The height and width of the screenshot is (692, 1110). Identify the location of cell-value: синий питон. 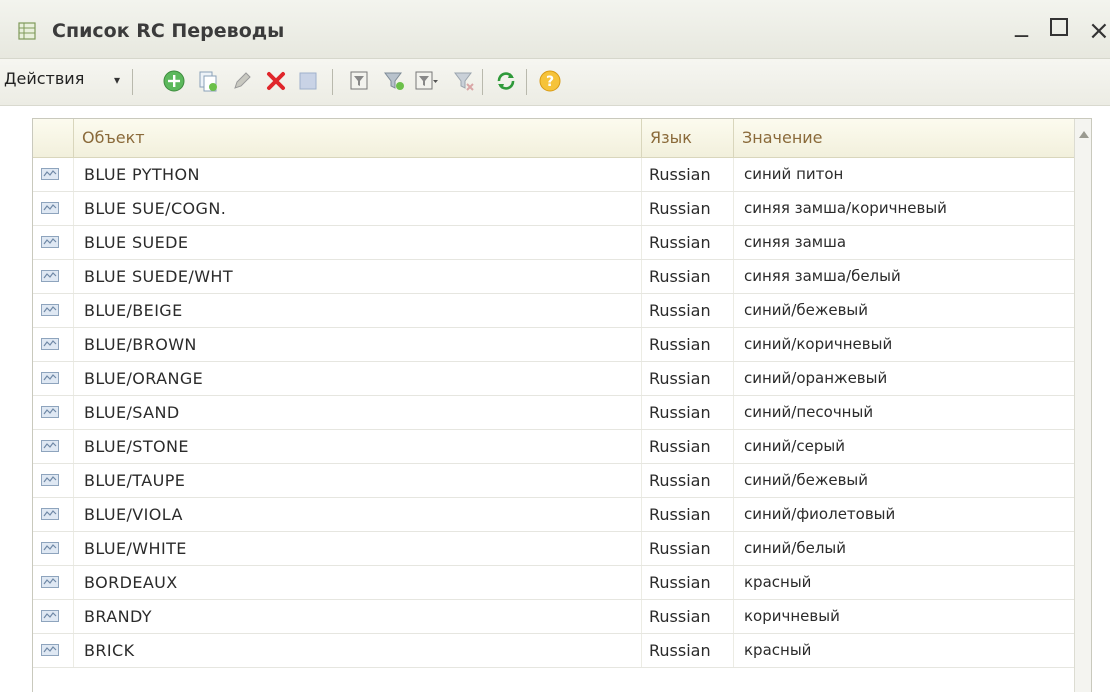
(903, 174).